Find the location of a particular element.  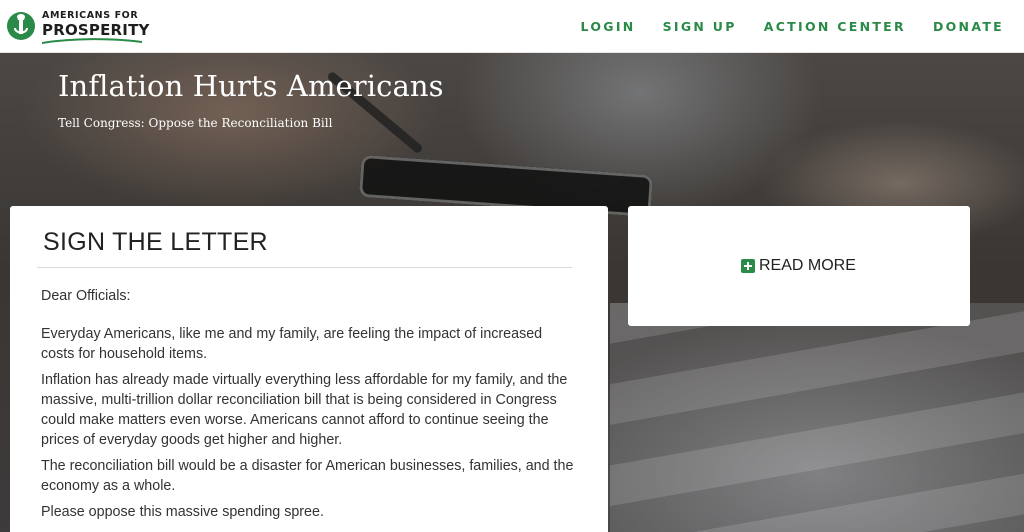

nav-action-center: ACTION CENTER is located at coordinates (835, 26).